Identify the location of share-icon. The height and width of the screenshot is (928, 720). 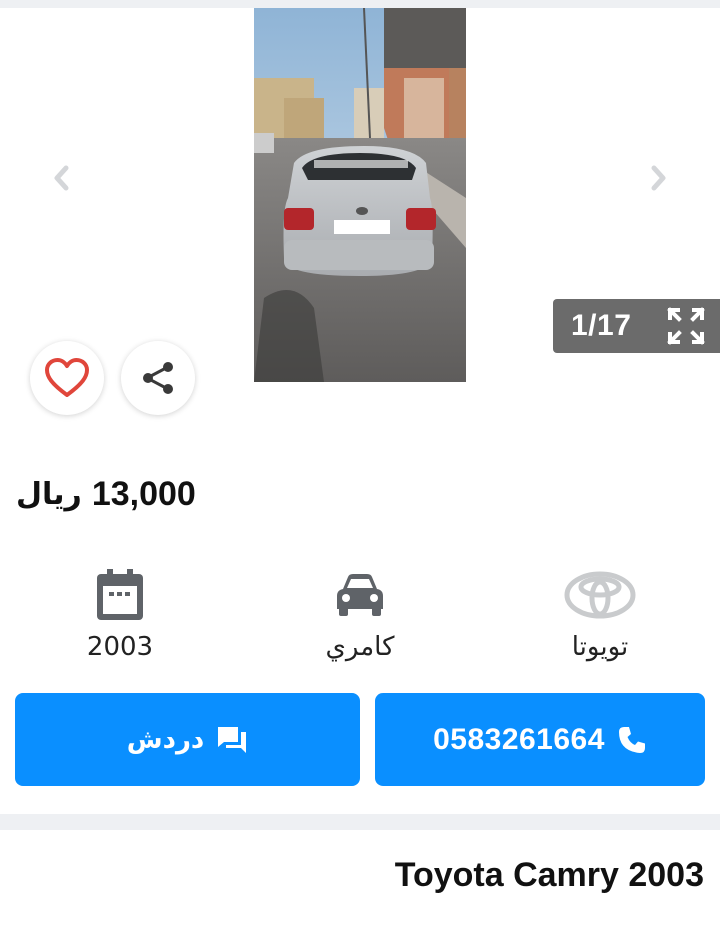
(158, 378).